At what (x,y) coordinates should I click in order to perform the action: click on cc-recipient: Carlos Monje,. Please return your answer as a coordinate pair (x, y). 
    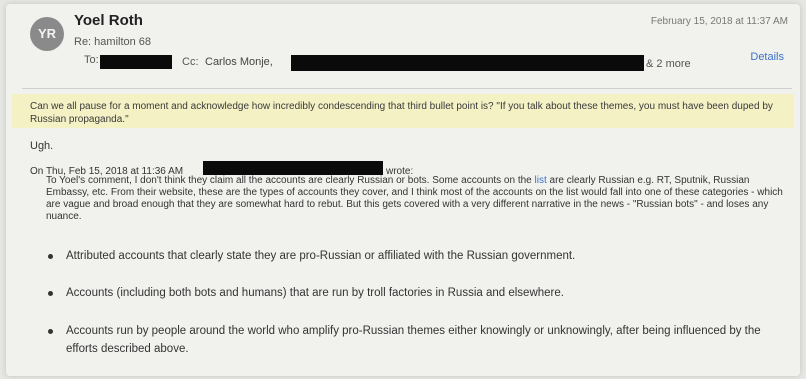
    Looking at the image, I should click on (239, 62).